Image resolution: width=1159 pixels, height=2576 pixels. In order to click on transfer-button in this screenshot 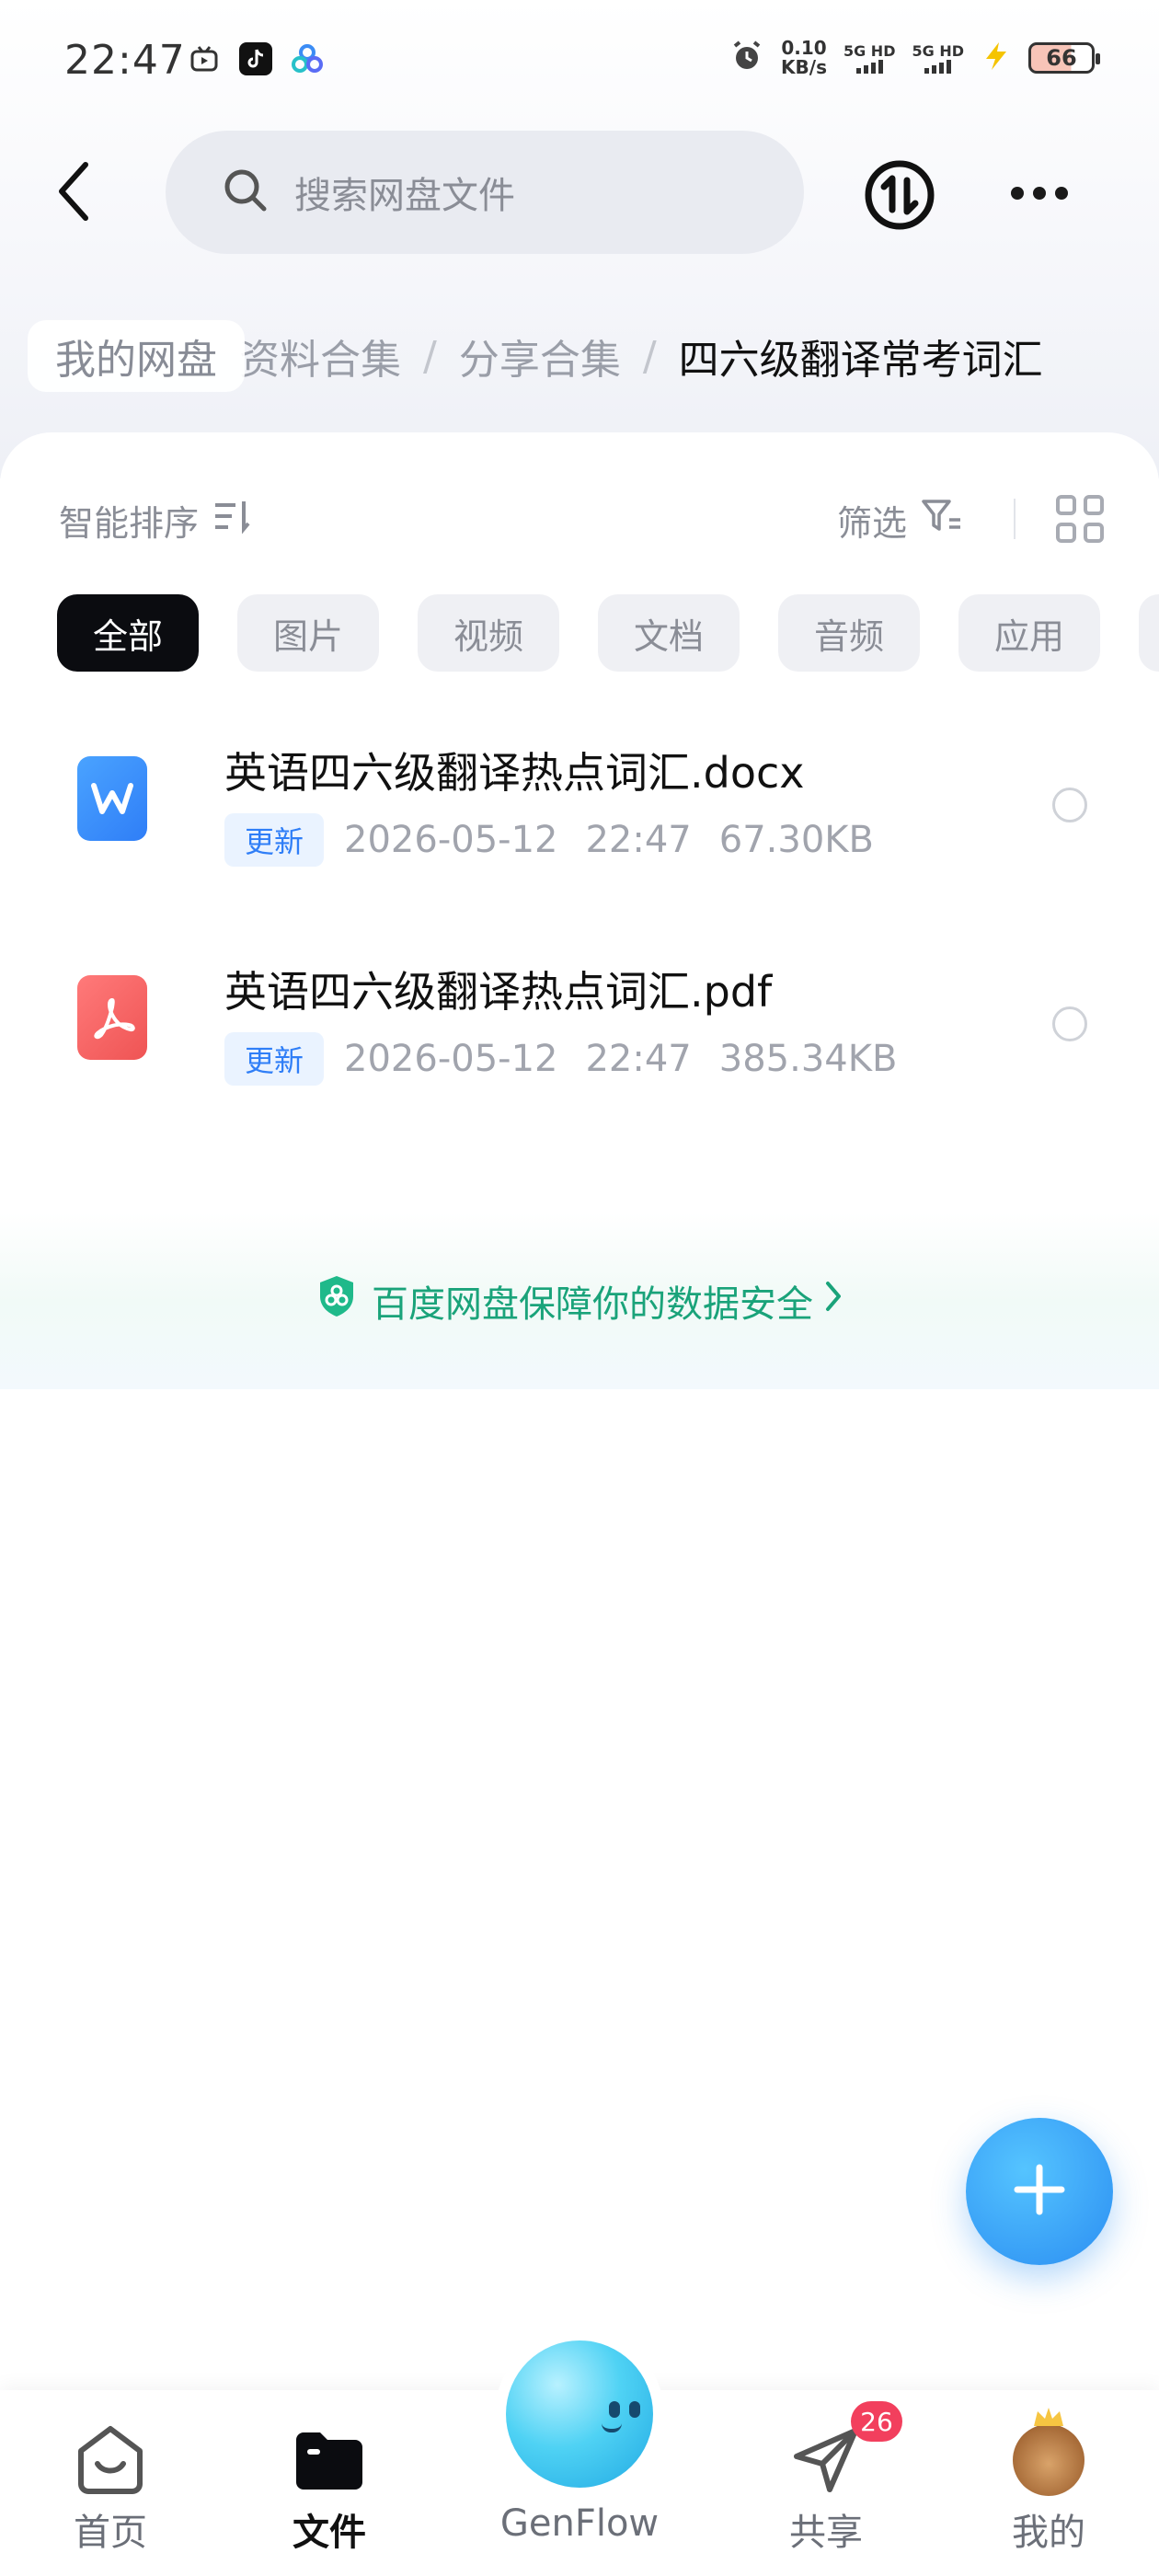, I will do `click(899, 195)`.